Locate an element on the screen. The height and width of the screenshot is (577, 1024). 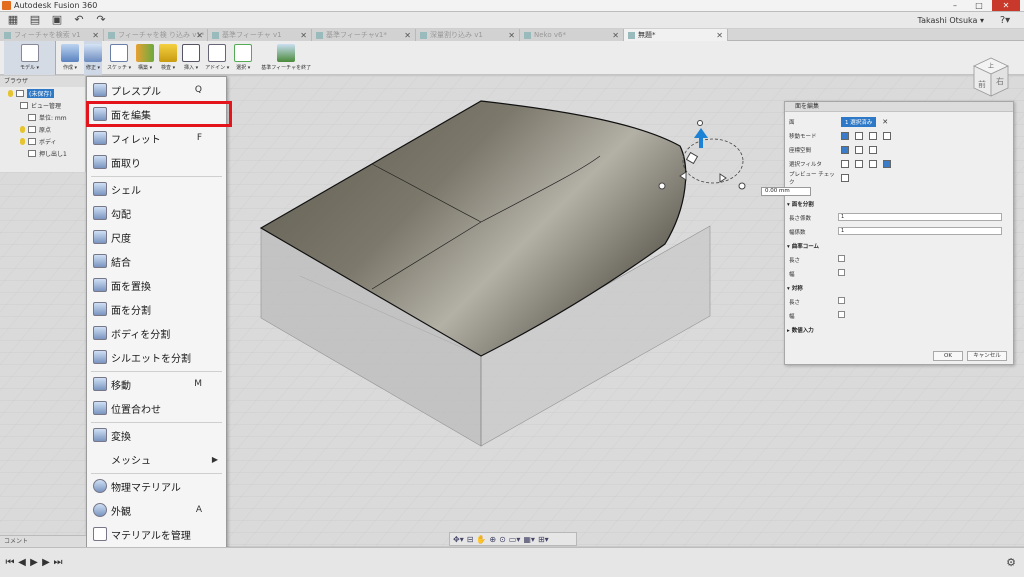
browser-row-units: 単位: mm is located at coordinates (42, 117).